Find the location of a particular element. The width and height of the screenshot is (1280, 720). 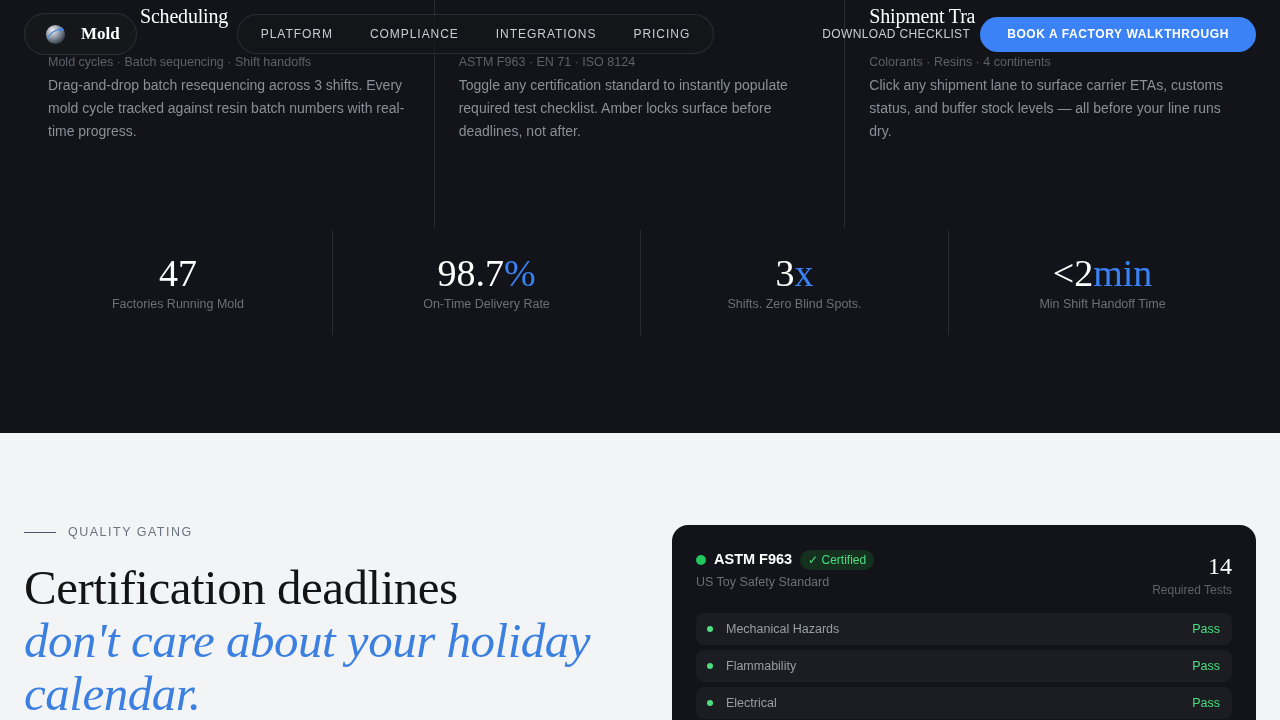

test-name: Flammability is located at coordinates (761, 666).